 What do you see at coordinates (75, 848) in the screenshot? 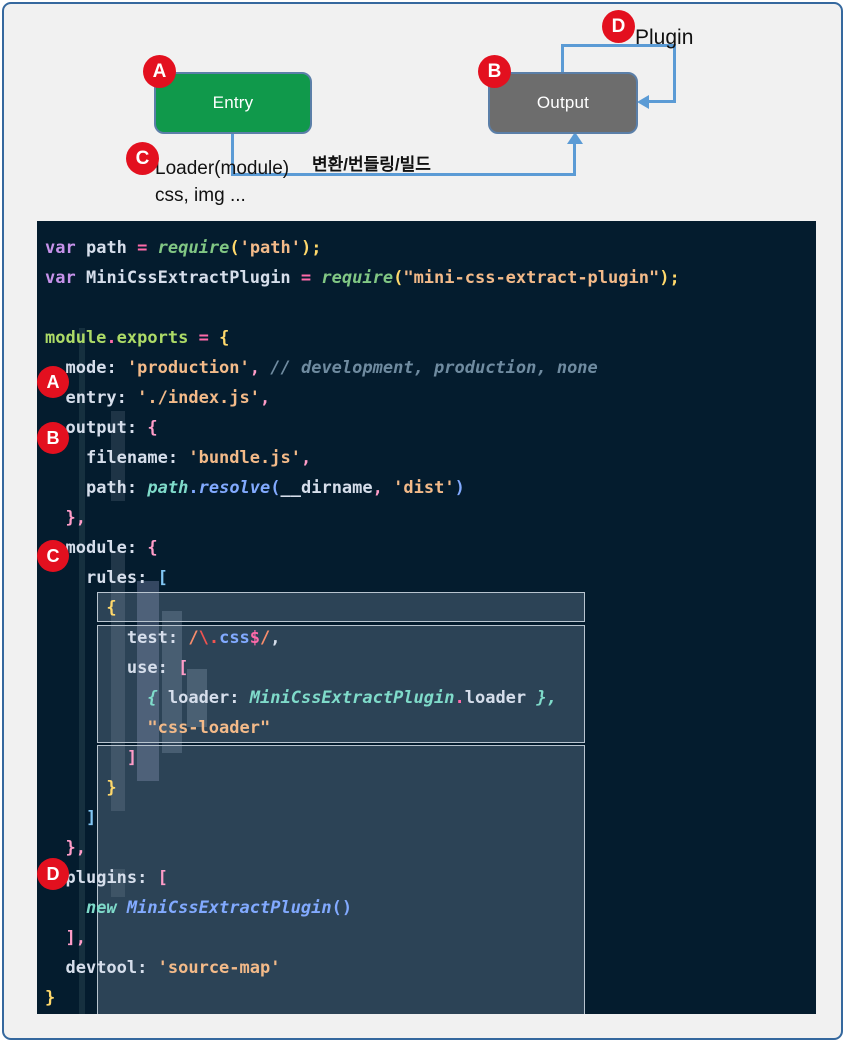
I see `code-line-21: },` at bounding box center [75, 848].